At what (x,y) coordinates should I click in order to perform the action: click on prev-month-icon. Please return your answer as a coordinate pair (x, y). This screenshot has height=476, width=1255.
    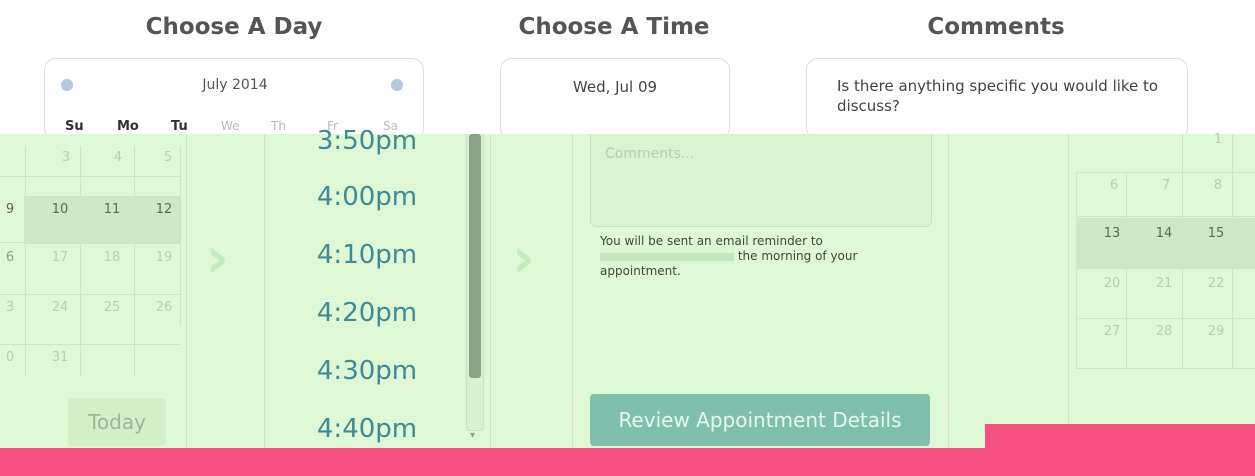
    Looking at the image, I should click on (67, 85).